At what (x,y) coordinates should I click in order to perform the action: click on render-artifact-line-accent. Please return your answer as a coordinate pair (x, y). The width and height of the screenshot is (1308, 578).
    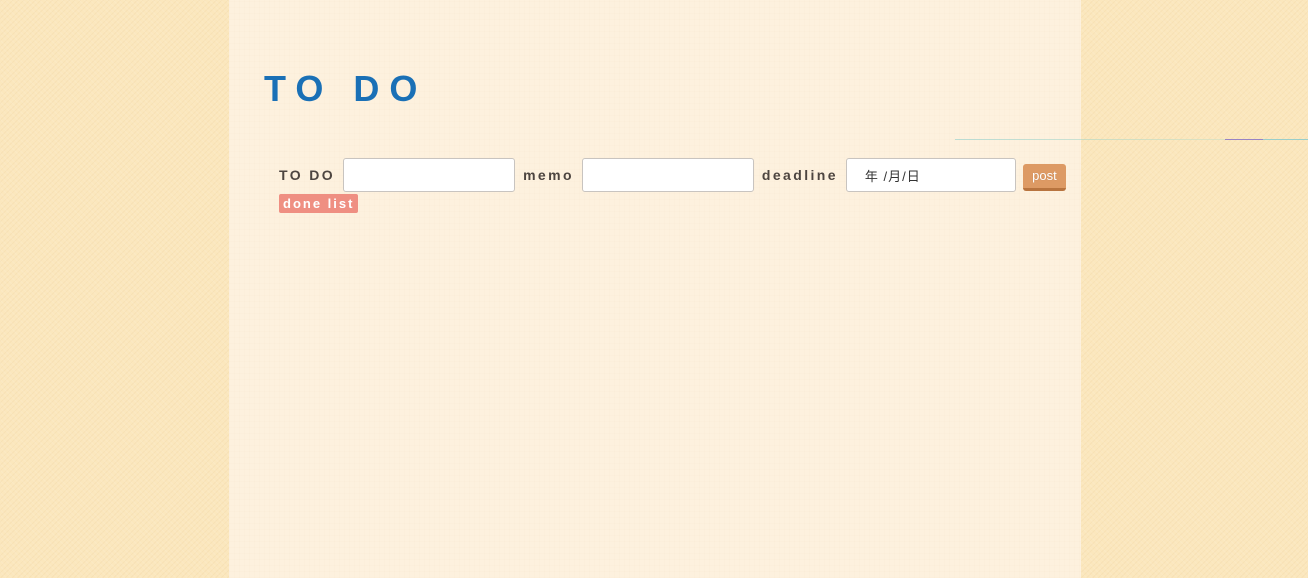
    Looking at the image, I should click on (1244, 139).